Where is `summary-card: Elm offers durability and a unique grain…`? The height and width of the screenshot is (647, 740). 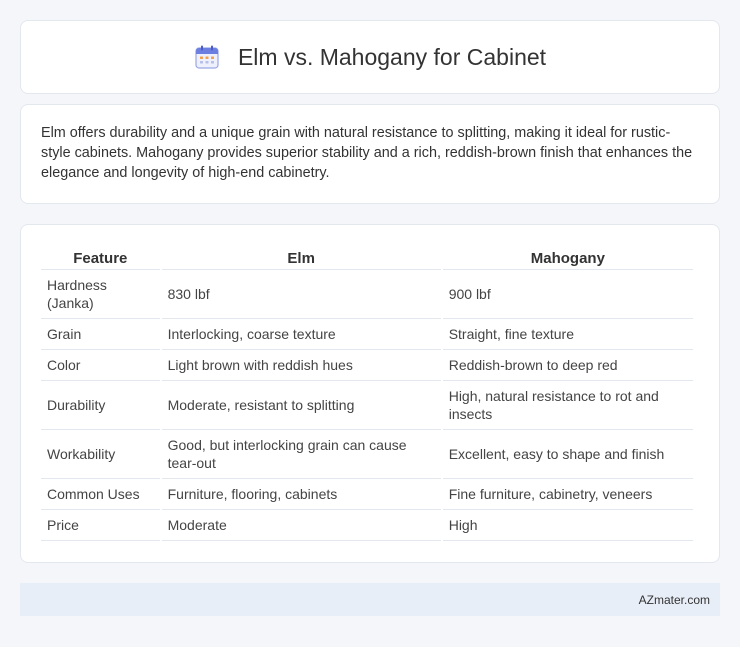 summary-card: Elm offers durability and a unique grain… is located at coordinates (370, 154).